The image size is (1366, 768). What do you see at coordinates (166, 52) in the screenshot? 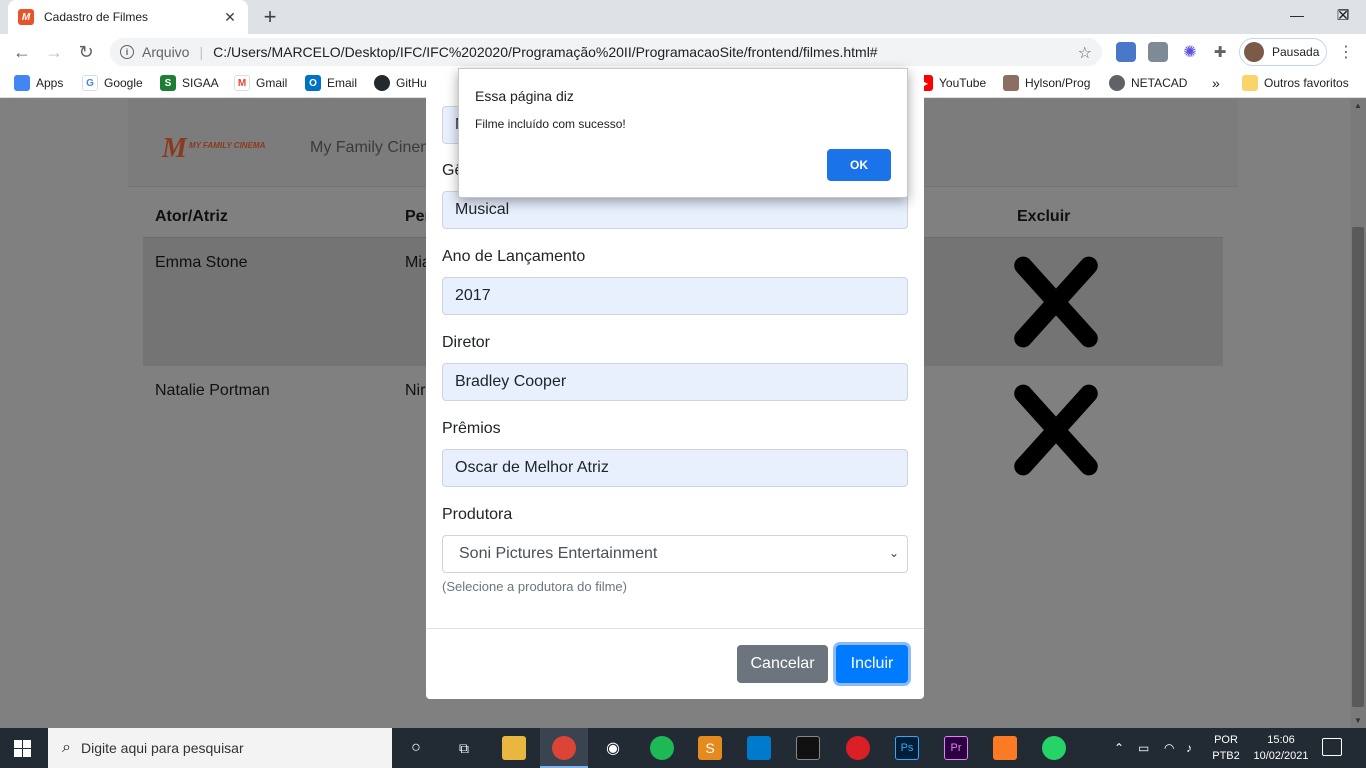
I see `address-scheme-label: Arquivo` at bounding box center [166, 52].